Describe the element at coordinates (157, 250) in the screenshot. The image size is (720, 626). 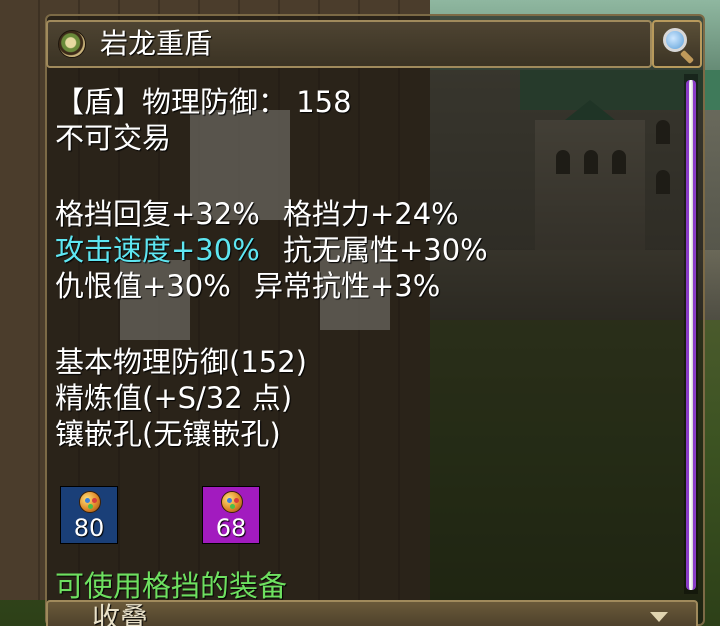
I see `attack-speed-stat: 攻击速度+30%` at that location.